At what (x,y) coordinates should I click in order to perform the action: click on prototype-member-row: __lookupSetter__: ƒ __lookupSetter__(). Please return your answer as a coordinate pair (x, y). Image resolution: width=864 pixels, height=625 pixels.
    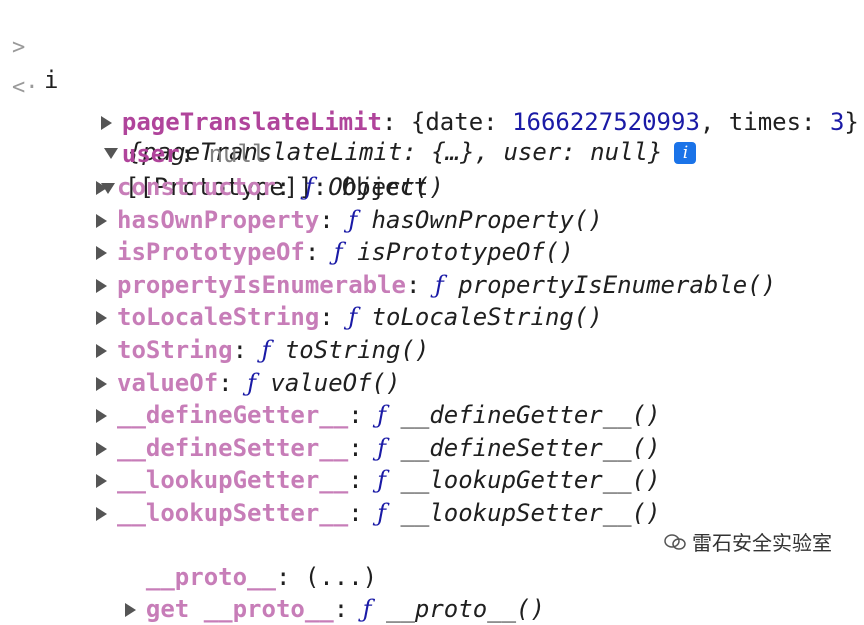
    Looking at the image, I should click on (378, 513).